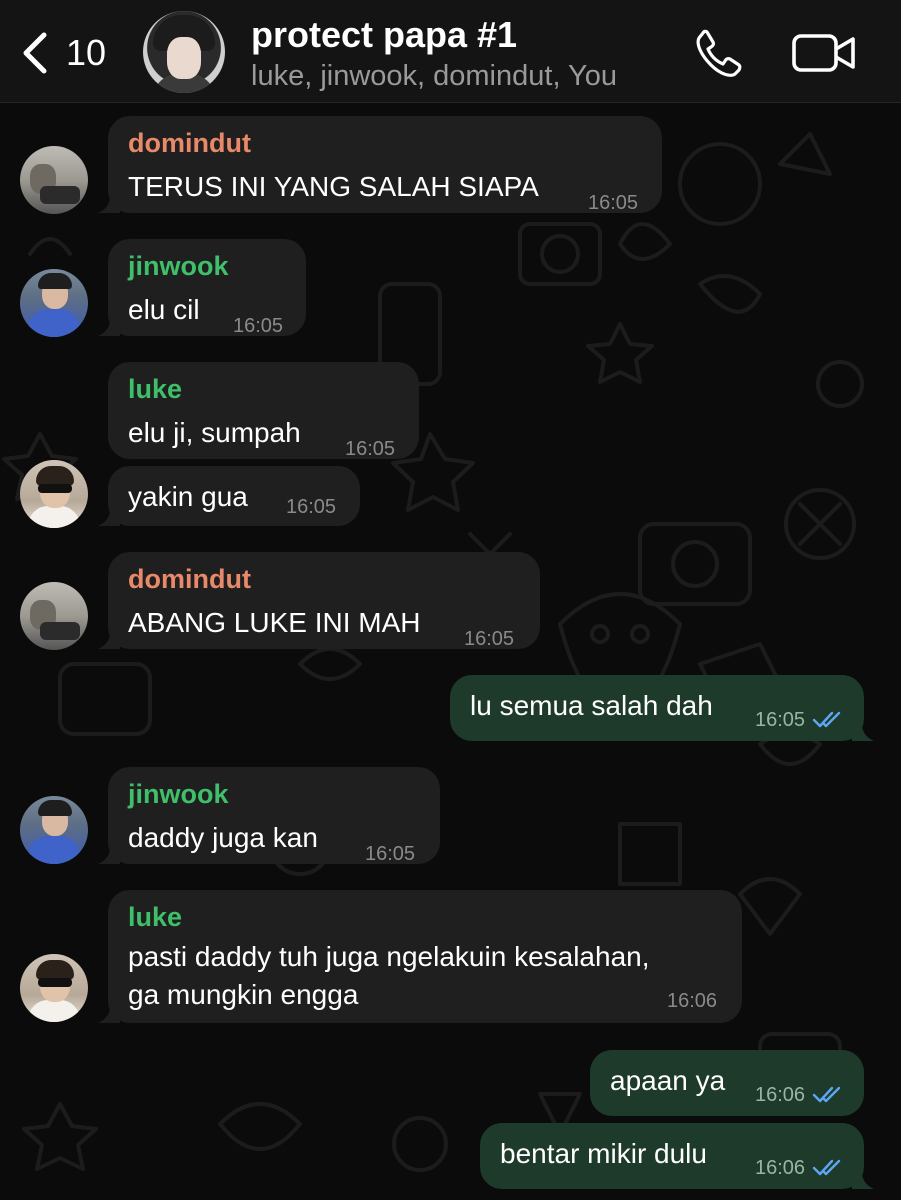 The image size is (901, 1200). Describe the element at coordinates (188, 496) in the screenshot. I see `message-text: yakin gua` at that location.